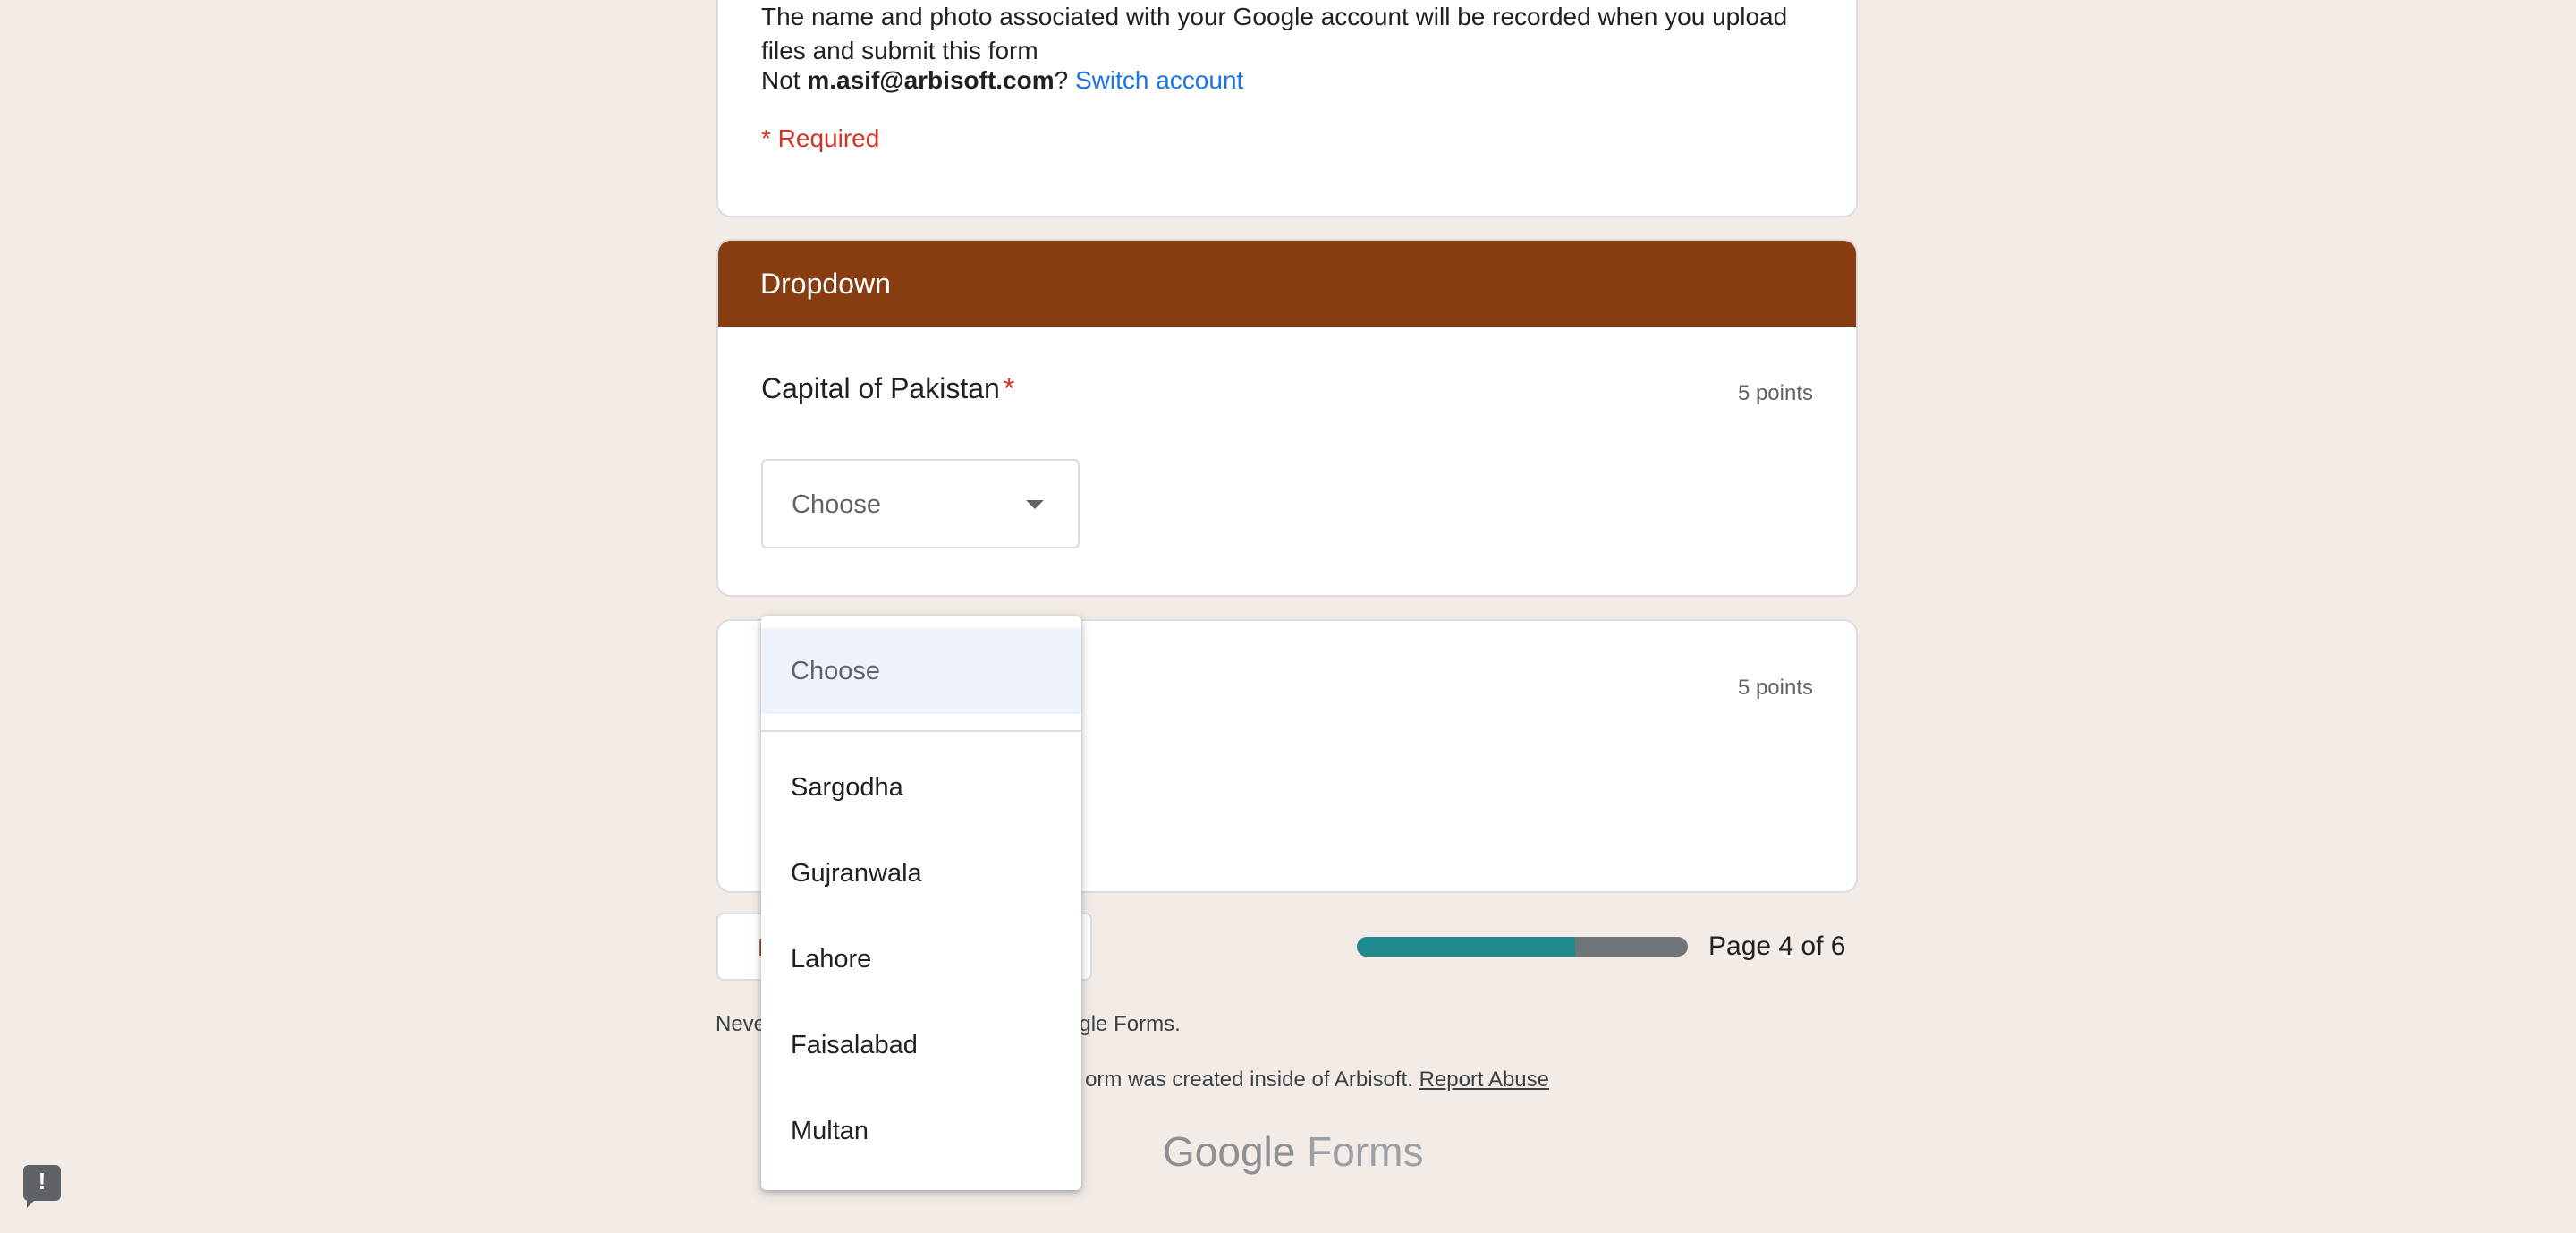 The height and width of the screenshot is (1233, 2576). I want to click on question-title-text: Capital of Pakistan, so click(880, 388).